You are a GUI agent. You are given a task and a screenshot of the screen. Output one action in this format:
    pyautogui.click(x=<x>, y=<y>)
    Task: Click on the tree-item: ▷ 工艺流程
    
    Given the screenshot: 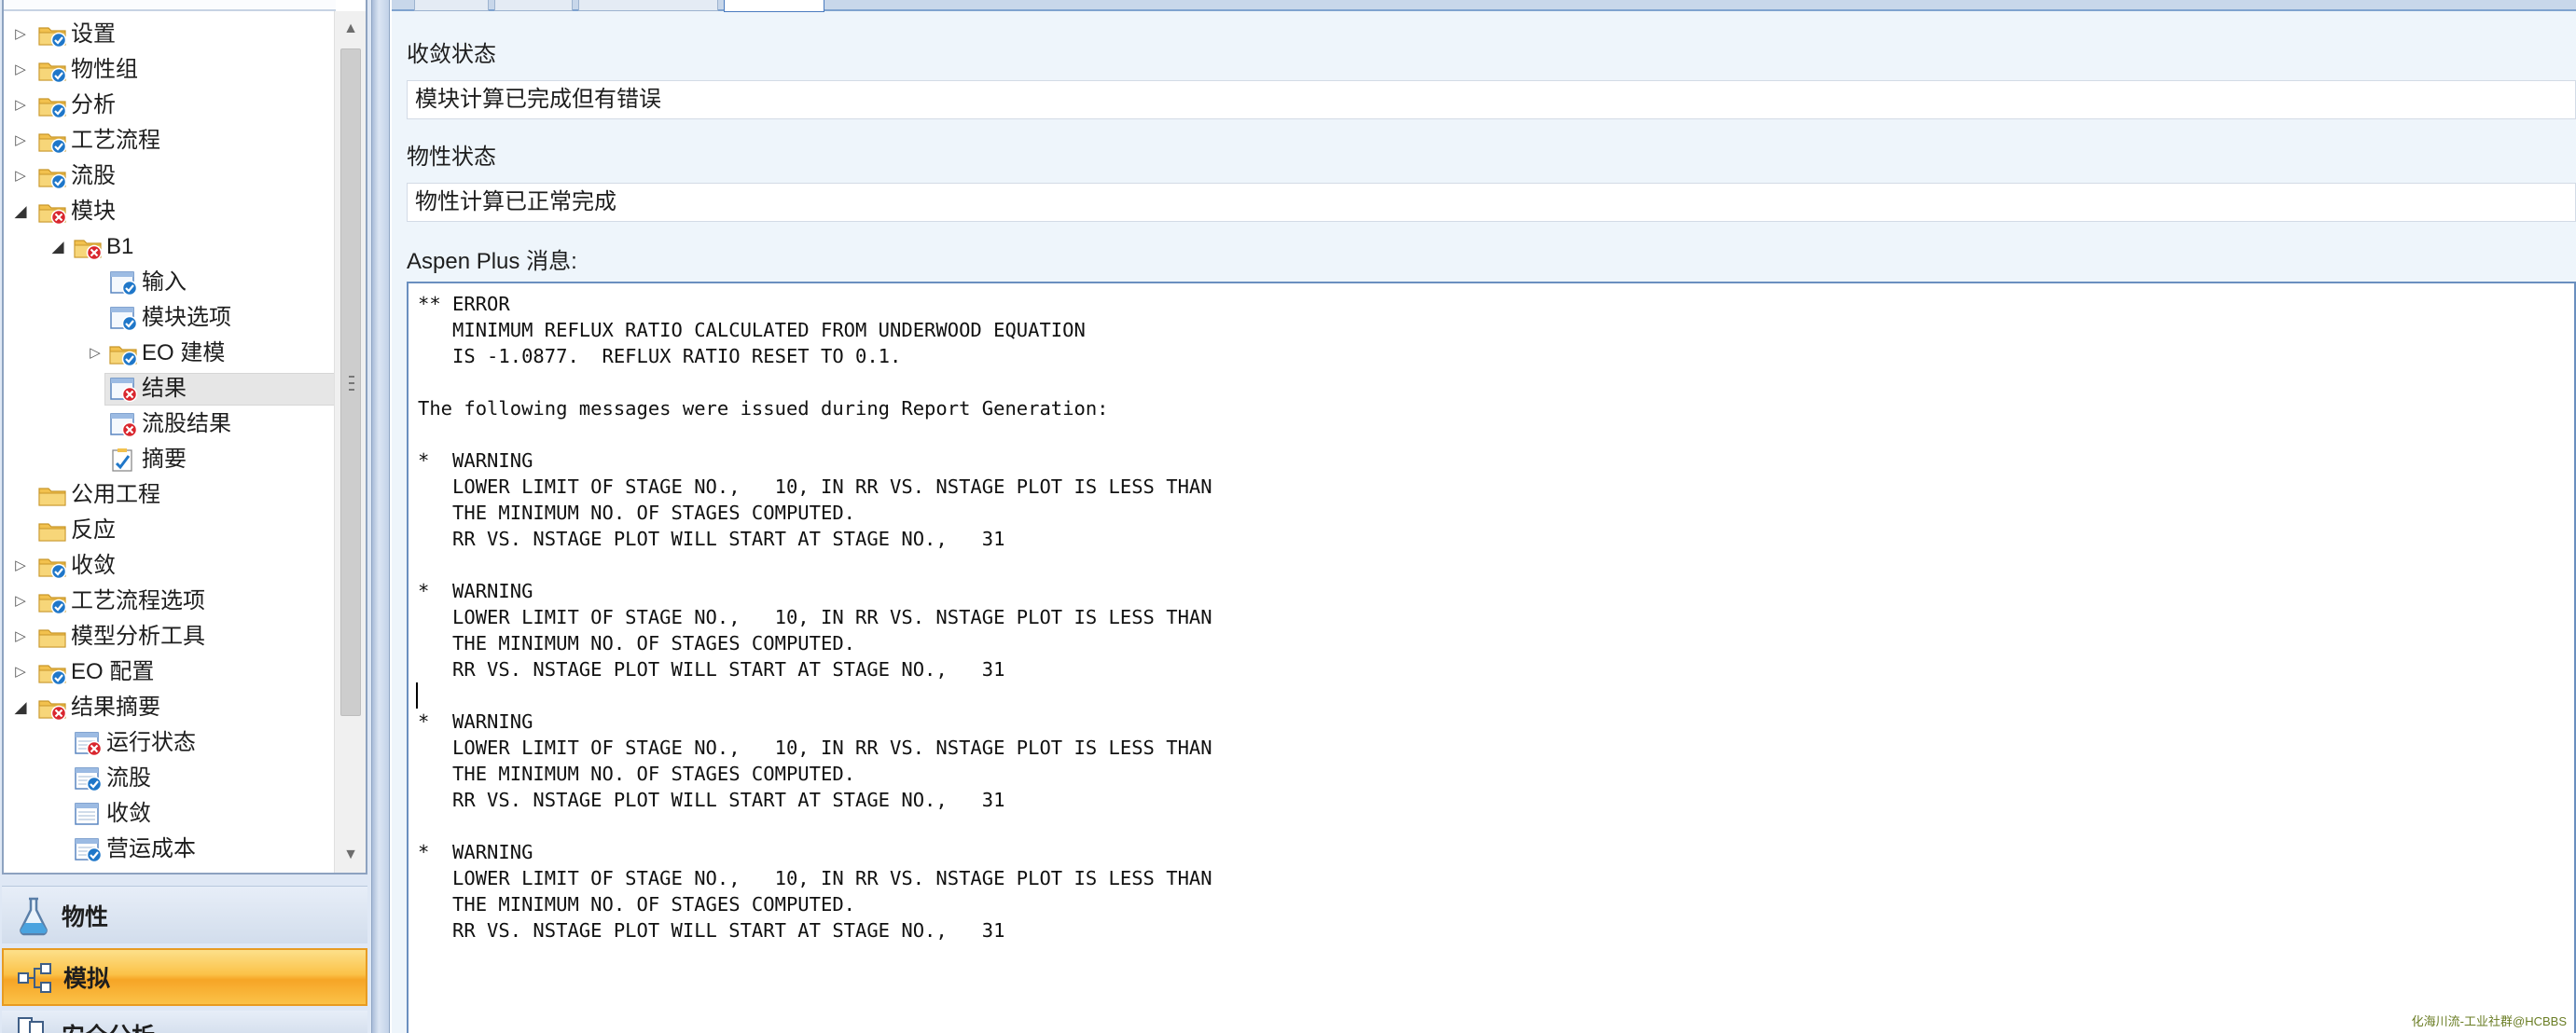 What is the action you would take?
    pyautogui.click(x=170, y=140)
    